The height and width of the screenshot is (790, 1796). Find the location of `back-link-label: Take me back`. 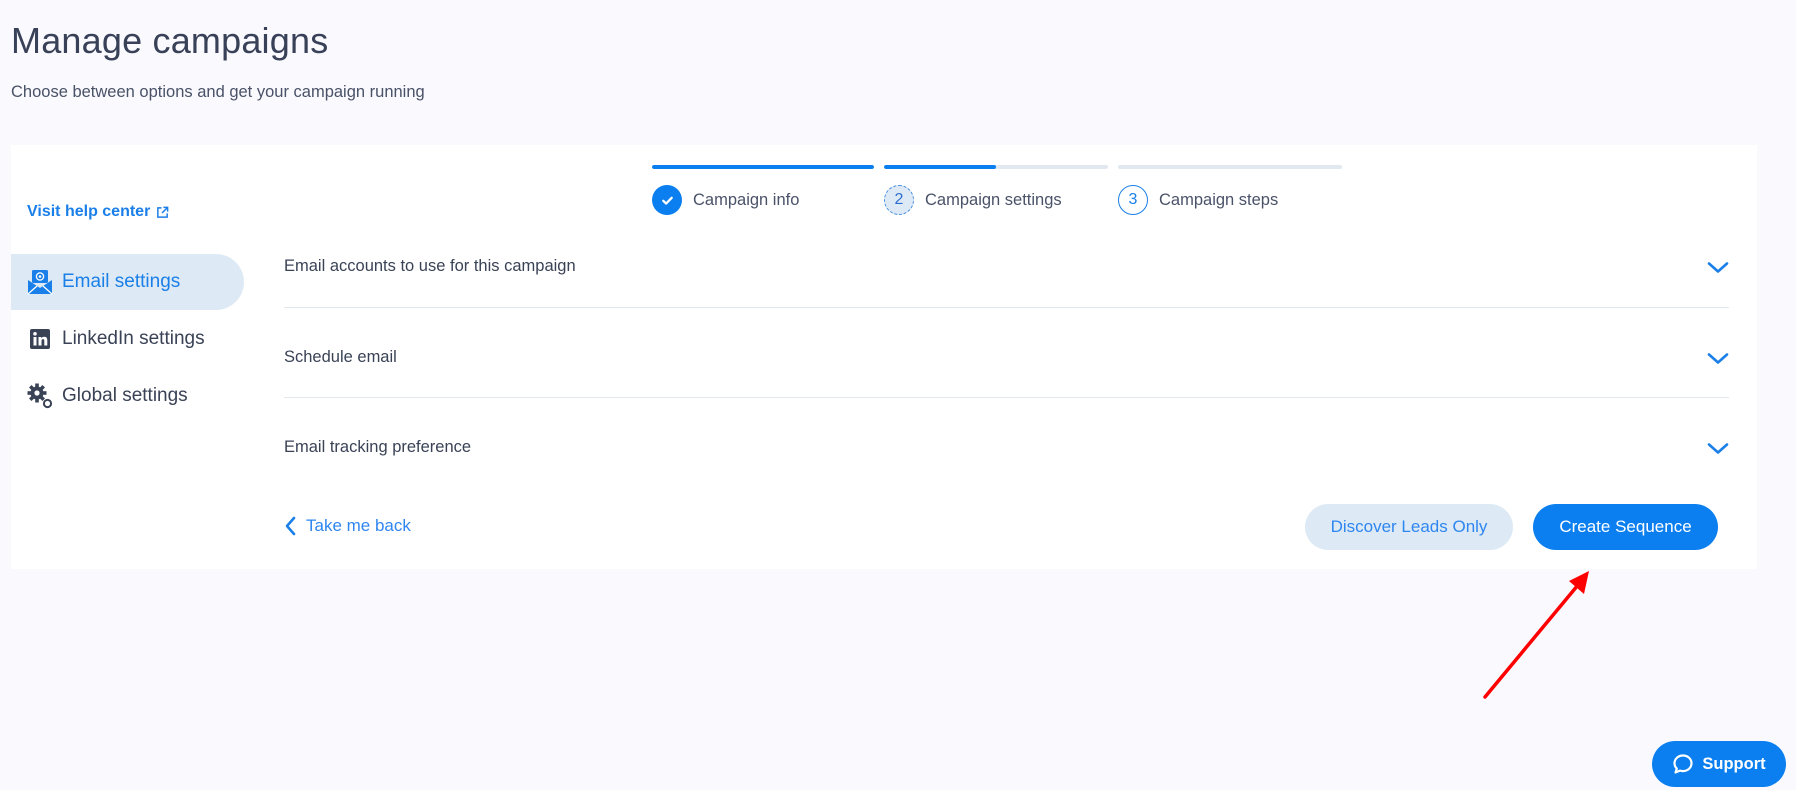

back-link-label: Take me back is located at coordinates (358, 525).